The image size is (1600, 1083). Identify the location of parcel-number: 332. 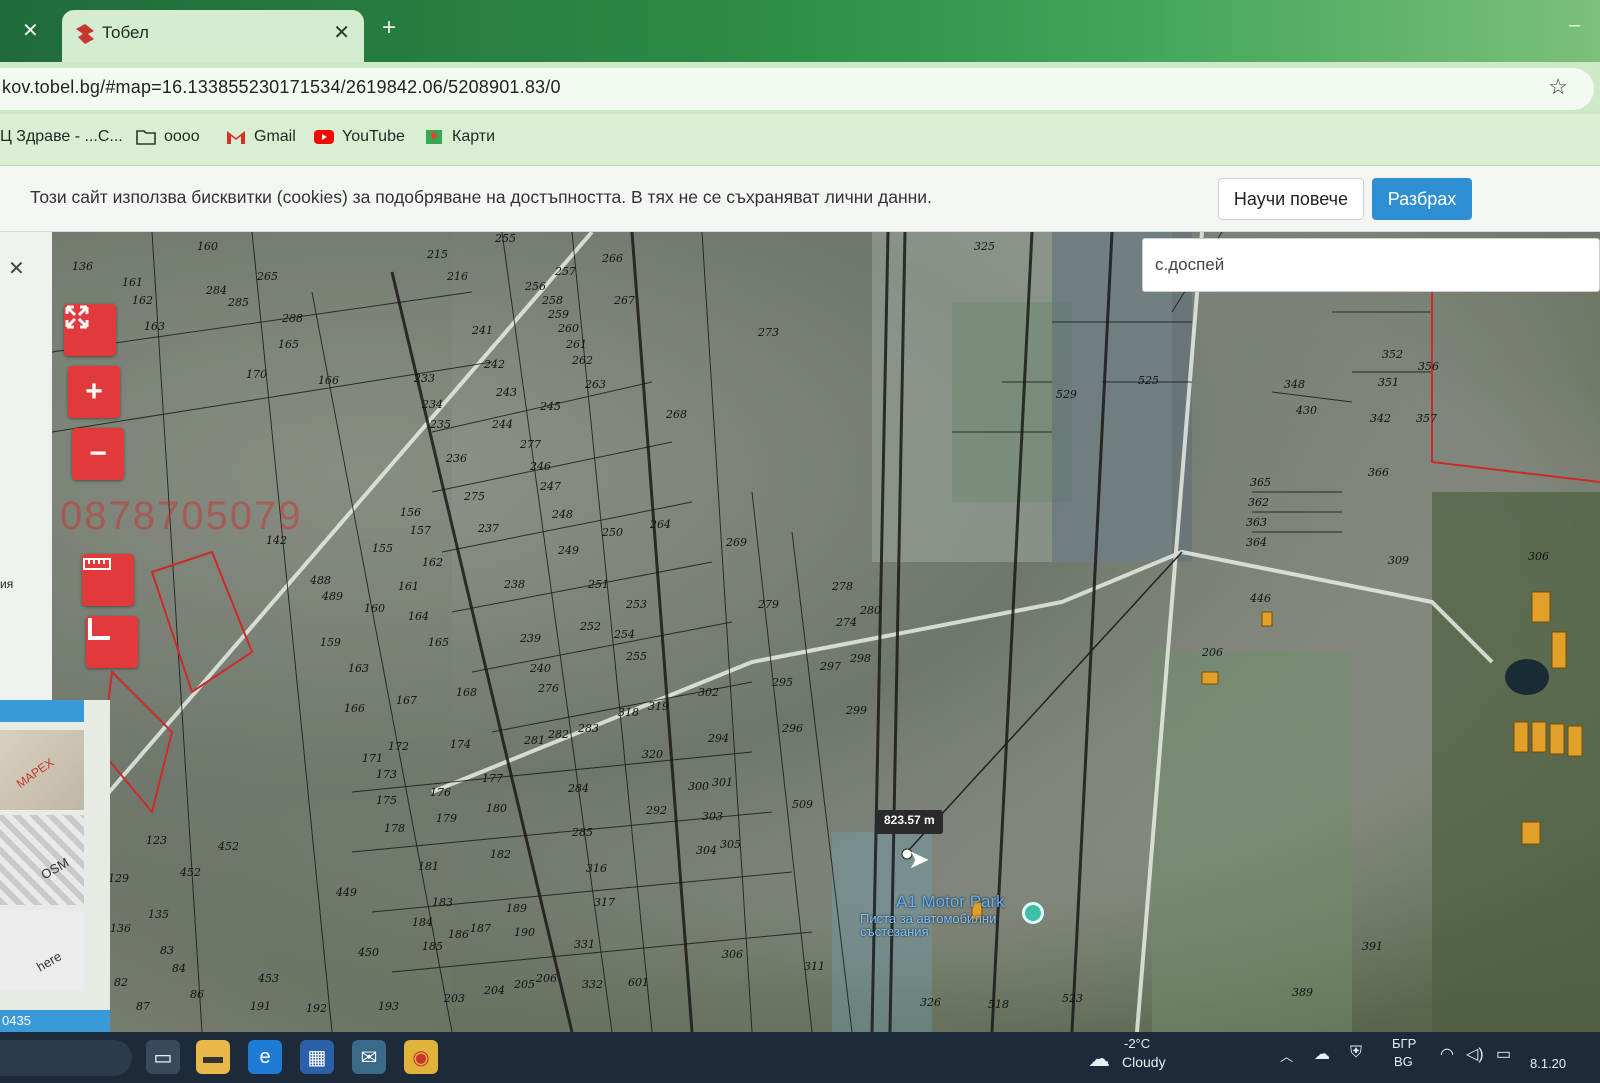
(592, 984).